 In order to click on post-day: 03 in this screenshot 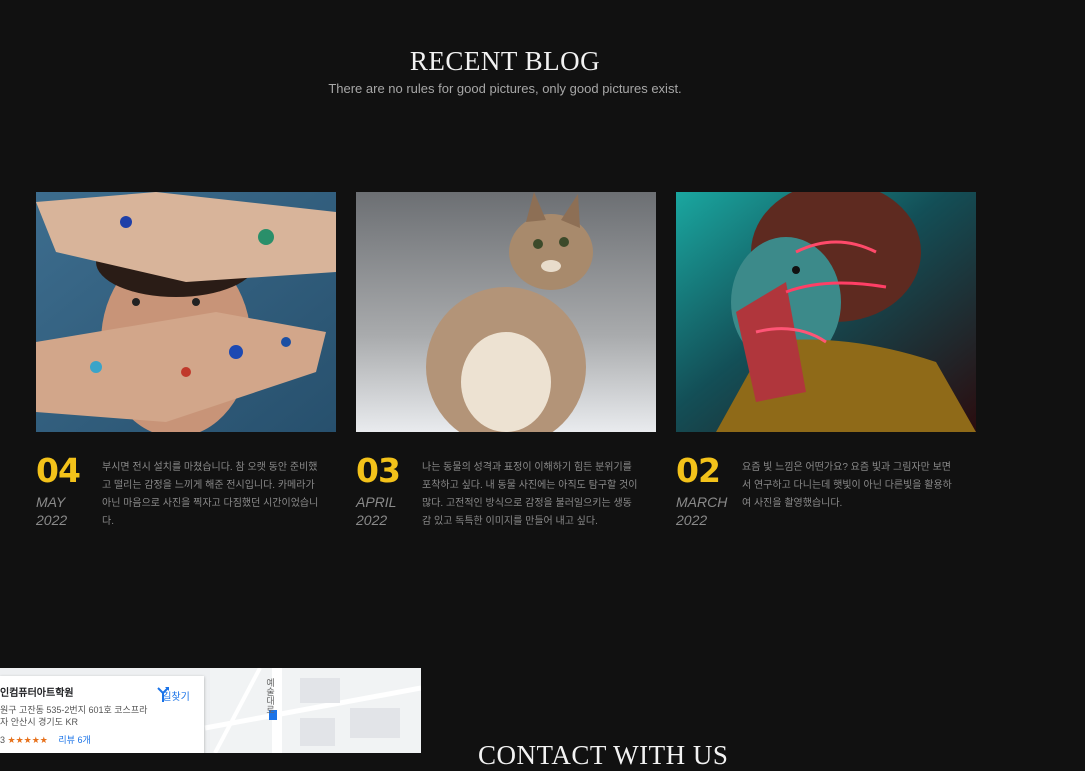, I will do `click(378, 470)`.